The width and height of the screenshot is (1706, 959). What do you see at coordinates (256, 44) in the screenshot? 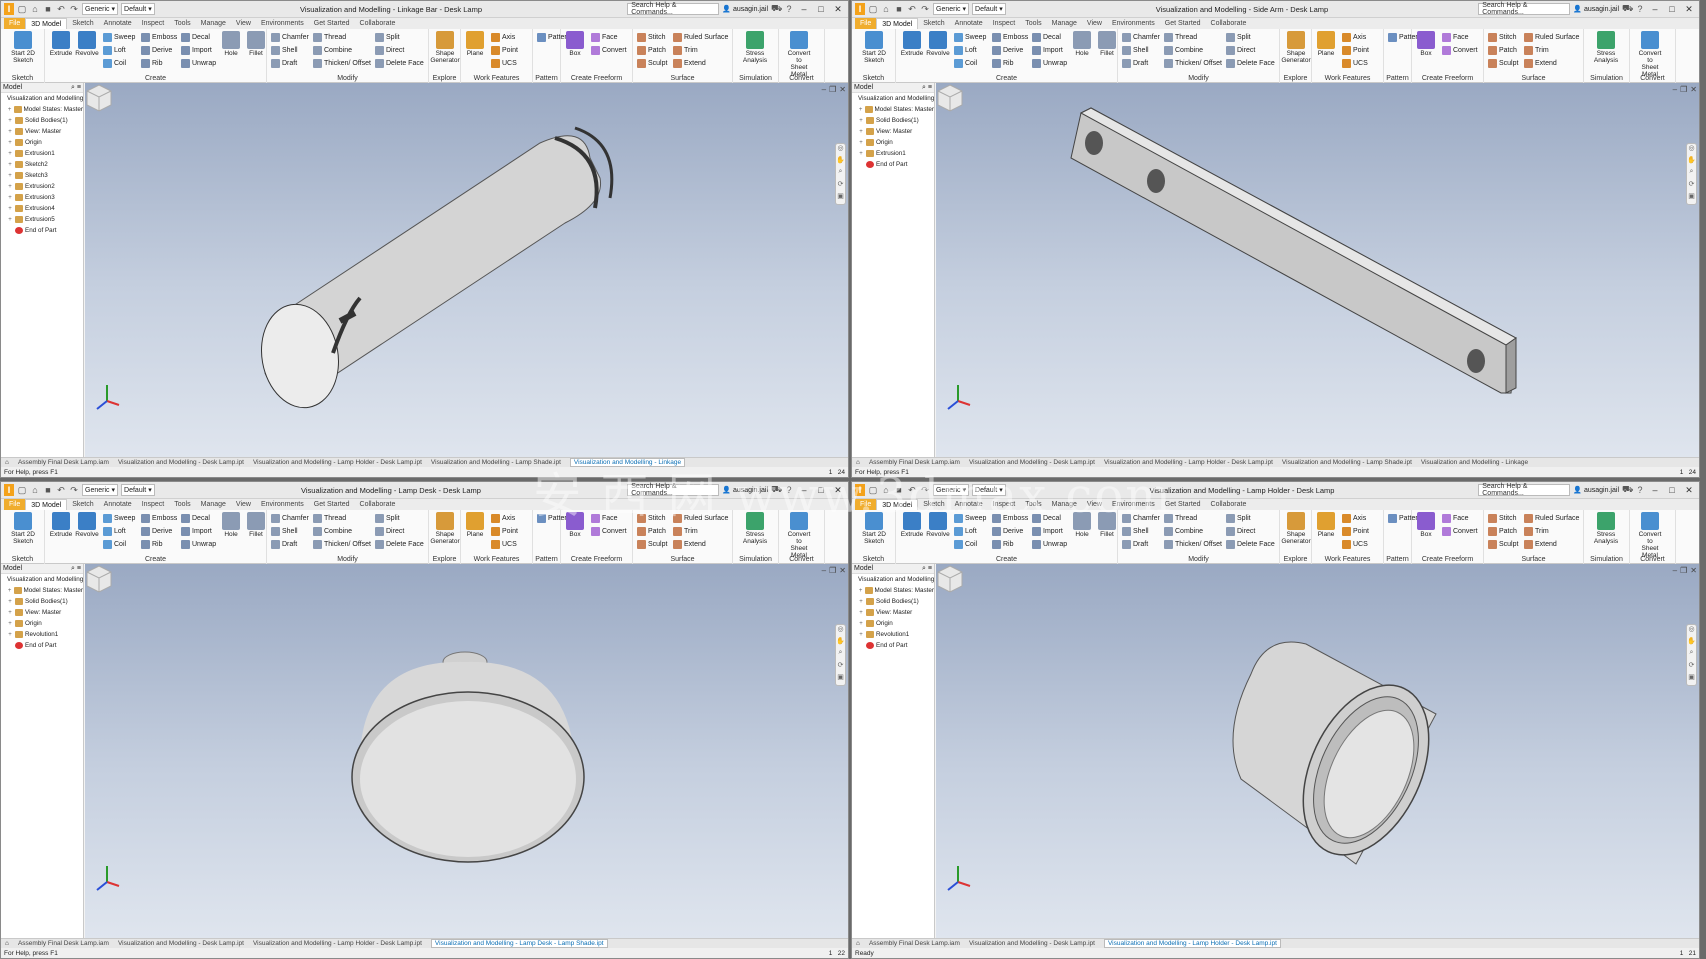
I see `fillet-button: Fillet` at bounding box center [256, 44].